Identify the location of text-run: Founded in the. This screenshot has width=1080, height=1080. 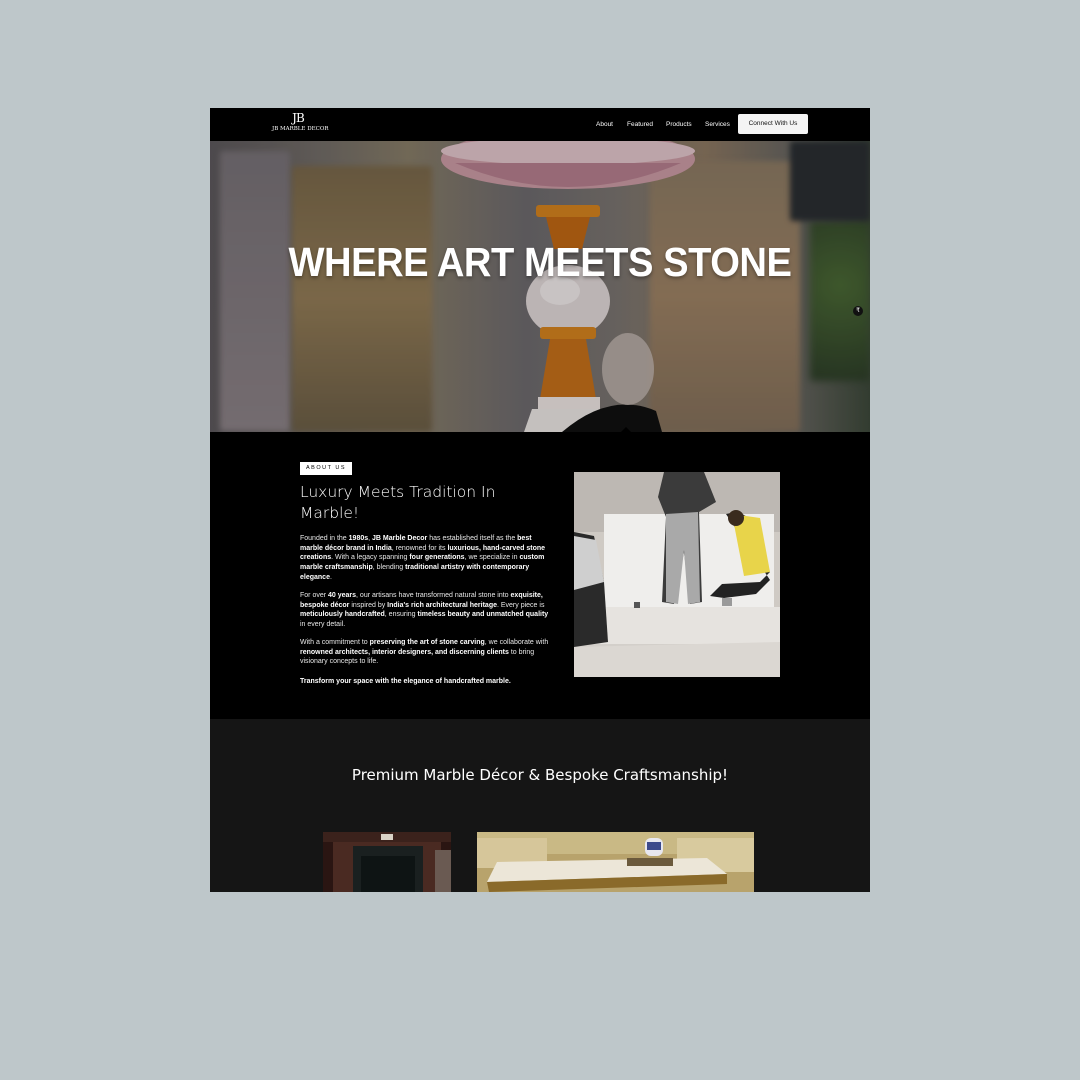
(324, 538).